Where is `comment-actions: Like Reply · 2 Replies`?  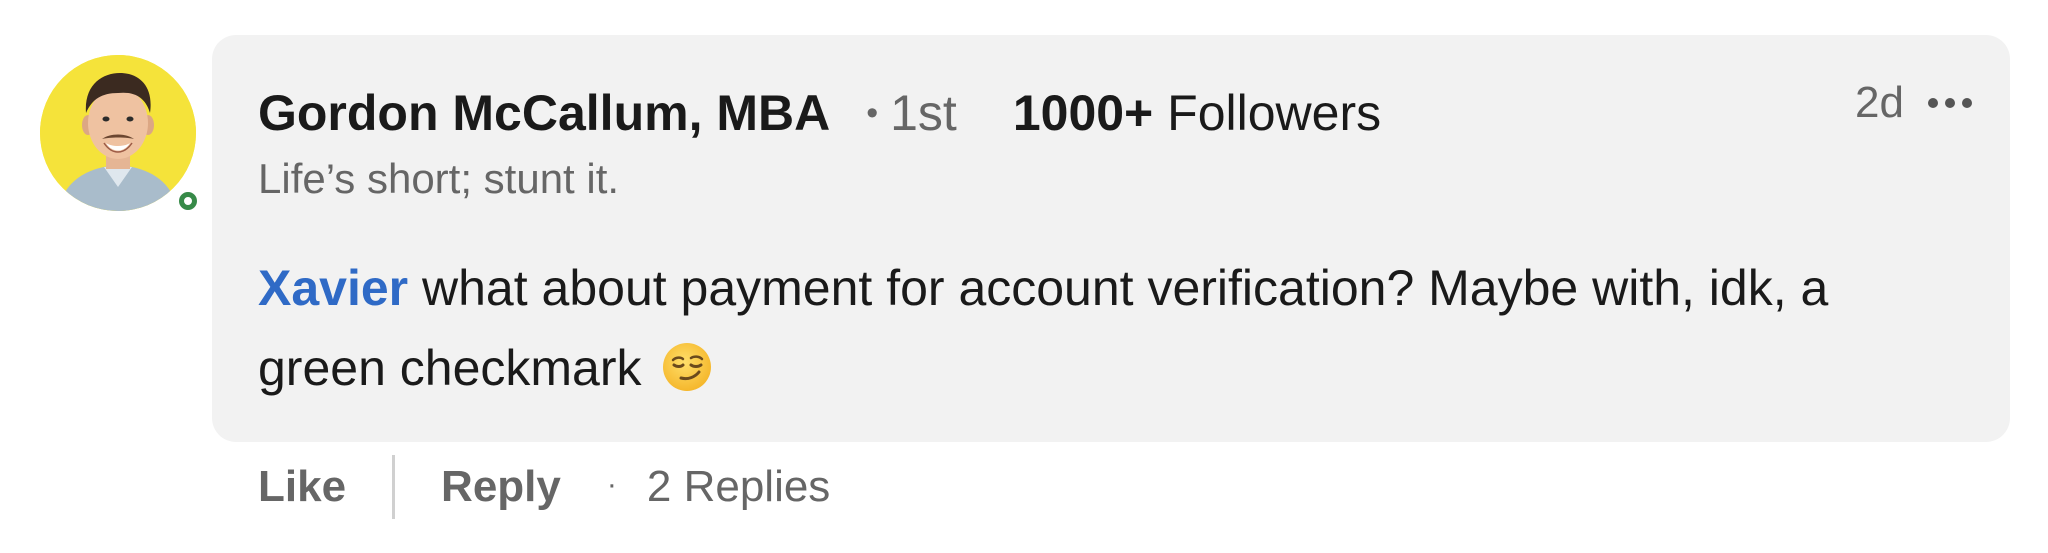
comment-actions: Like Reply · 2 Replies is located at coordinates (544, 487).